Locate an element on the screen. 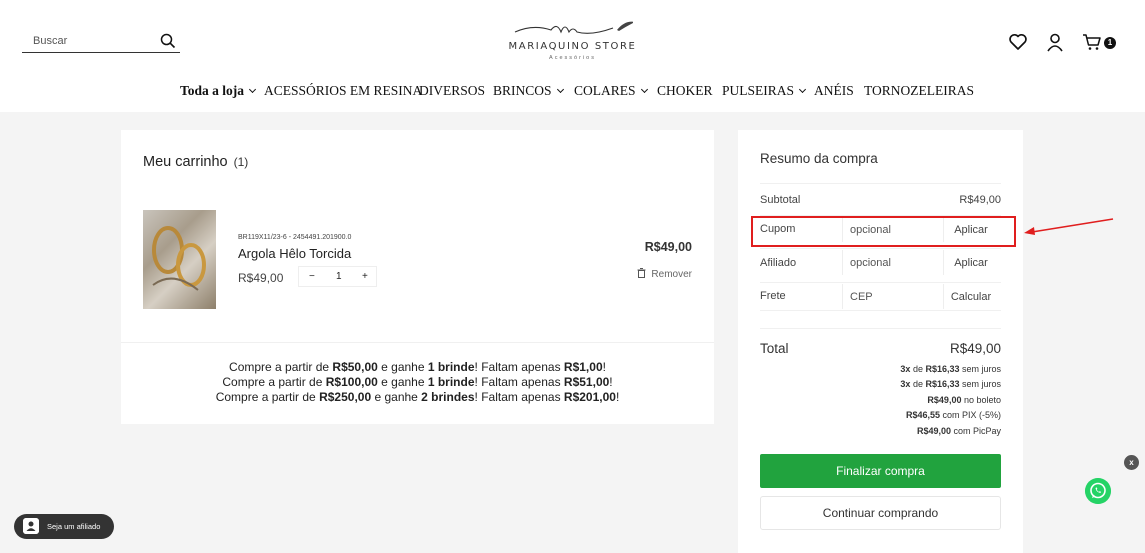 Image resolution: width=1145 pixels, height=553 pixels. total-label: Total is located at coordinates (774, 348).